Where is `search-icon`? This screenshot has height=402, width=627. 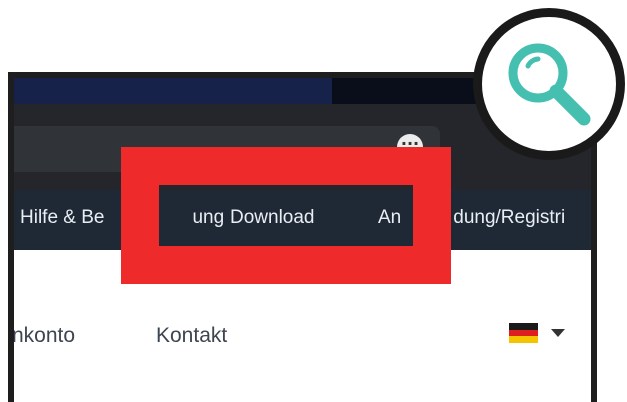 search-icon is located at coordinates (549, 84).